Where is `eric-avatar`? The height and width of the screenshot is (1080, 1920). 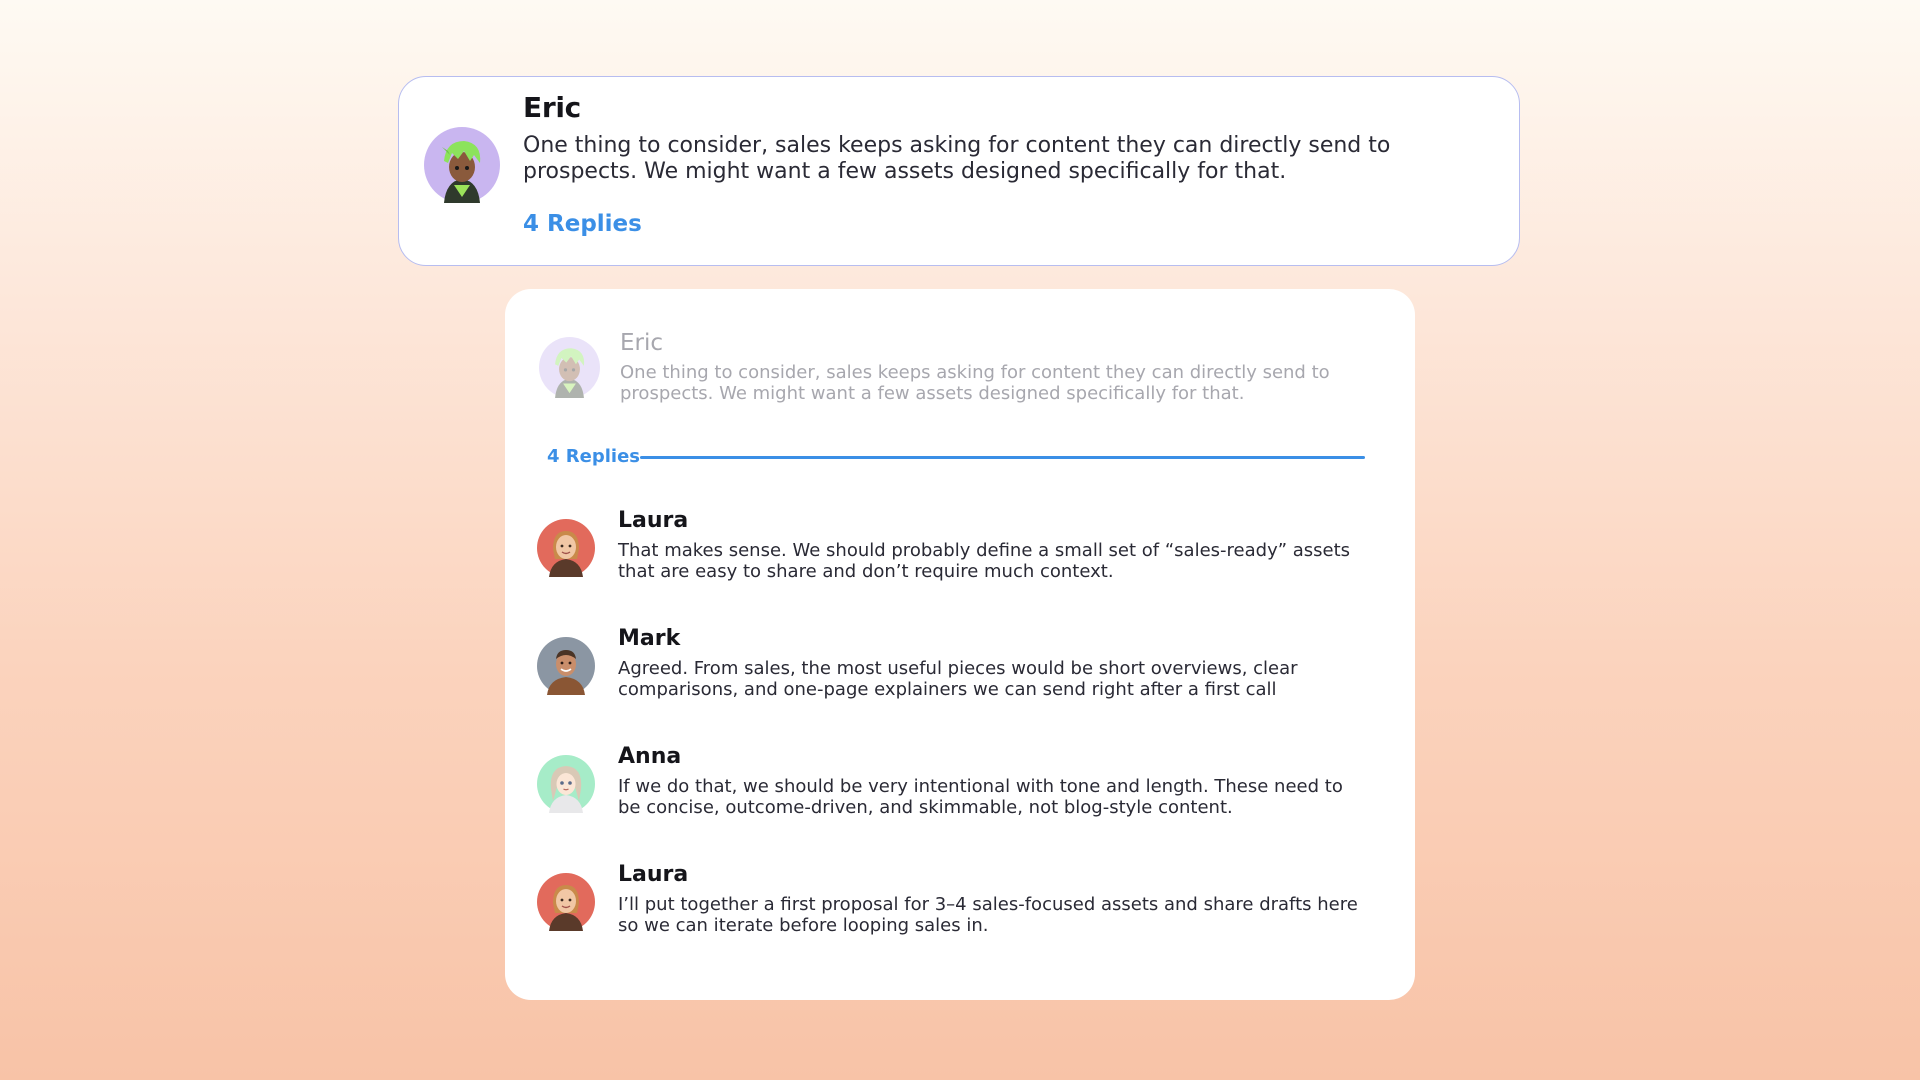
eric-avatar is located at coordinates (462, 165).